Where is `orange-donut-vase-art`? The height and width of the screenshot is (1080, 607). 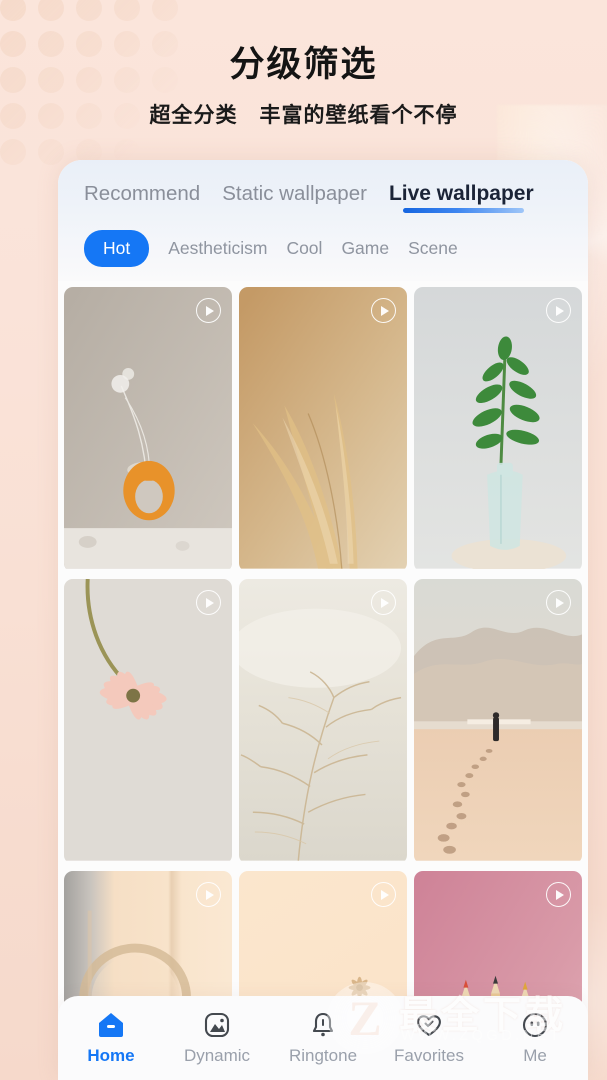
orange-donut-vase-art is located at coordinates (148, 428).